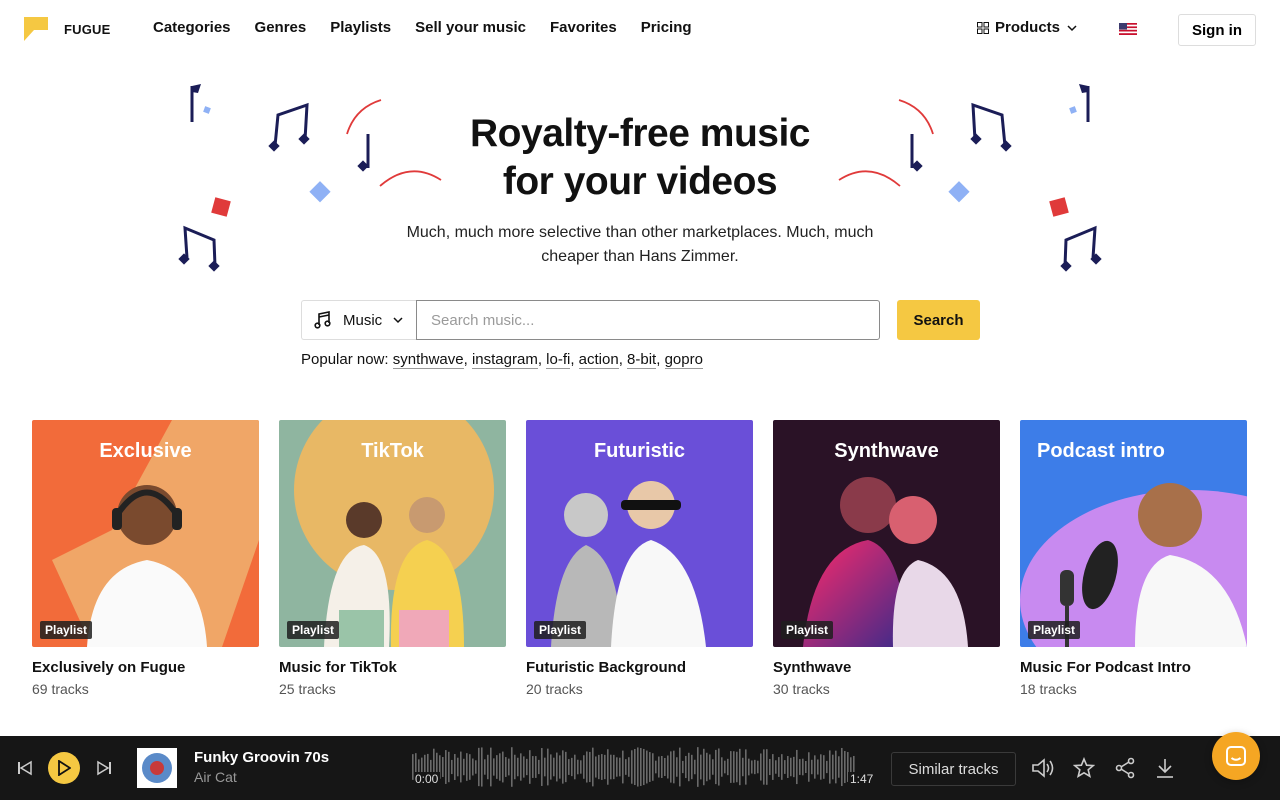  What do you see at coordinates (1217, 30) in the screenshot?
I see `sign-in-button: Sign in` at bounding box center [1217, 30].